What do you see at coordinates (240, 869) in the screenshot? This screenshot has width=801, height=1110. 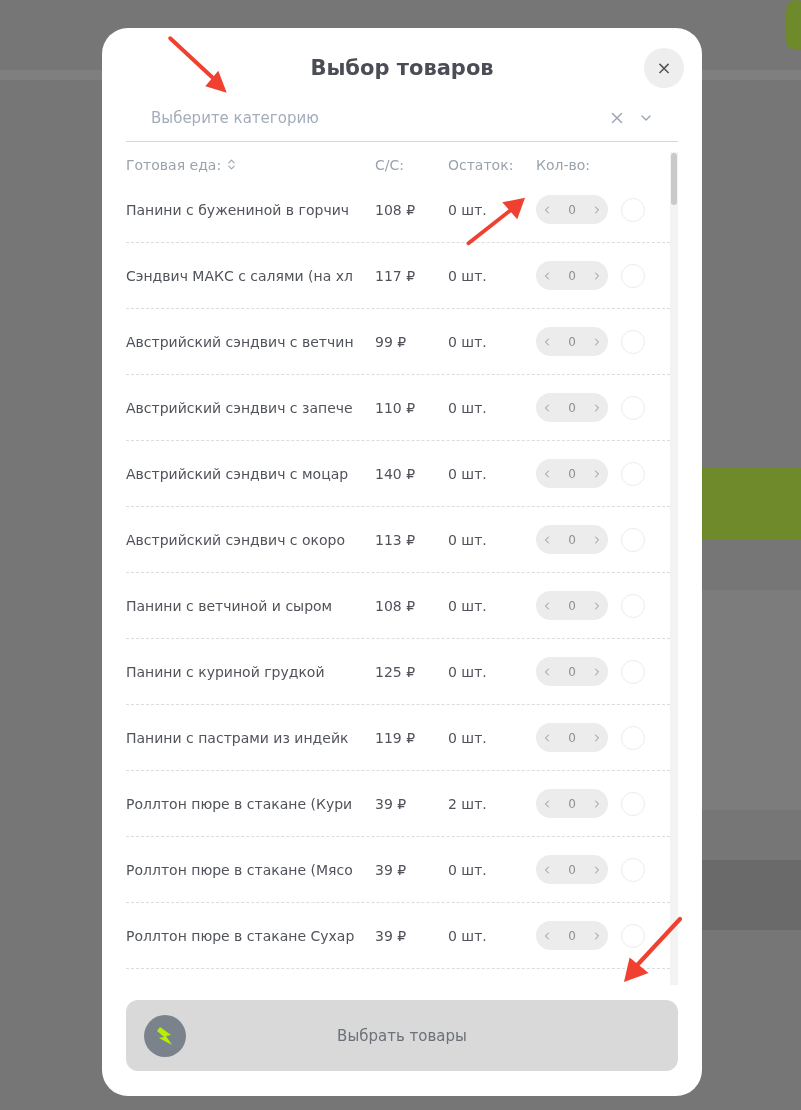 I see `product-name: Роллтон пюре в стакане (Мясо` at bounding box center [240, 869].